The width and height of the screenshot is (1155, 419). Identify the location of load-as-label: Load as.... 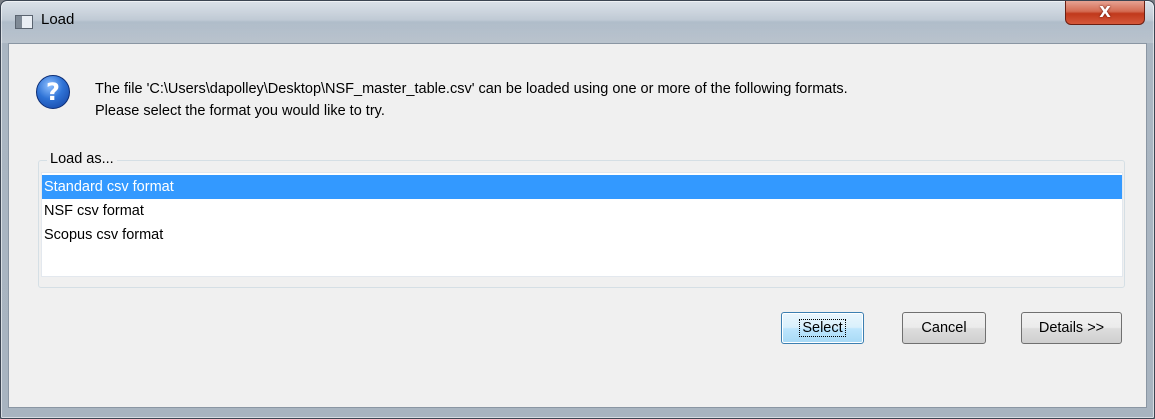
(82, 159).